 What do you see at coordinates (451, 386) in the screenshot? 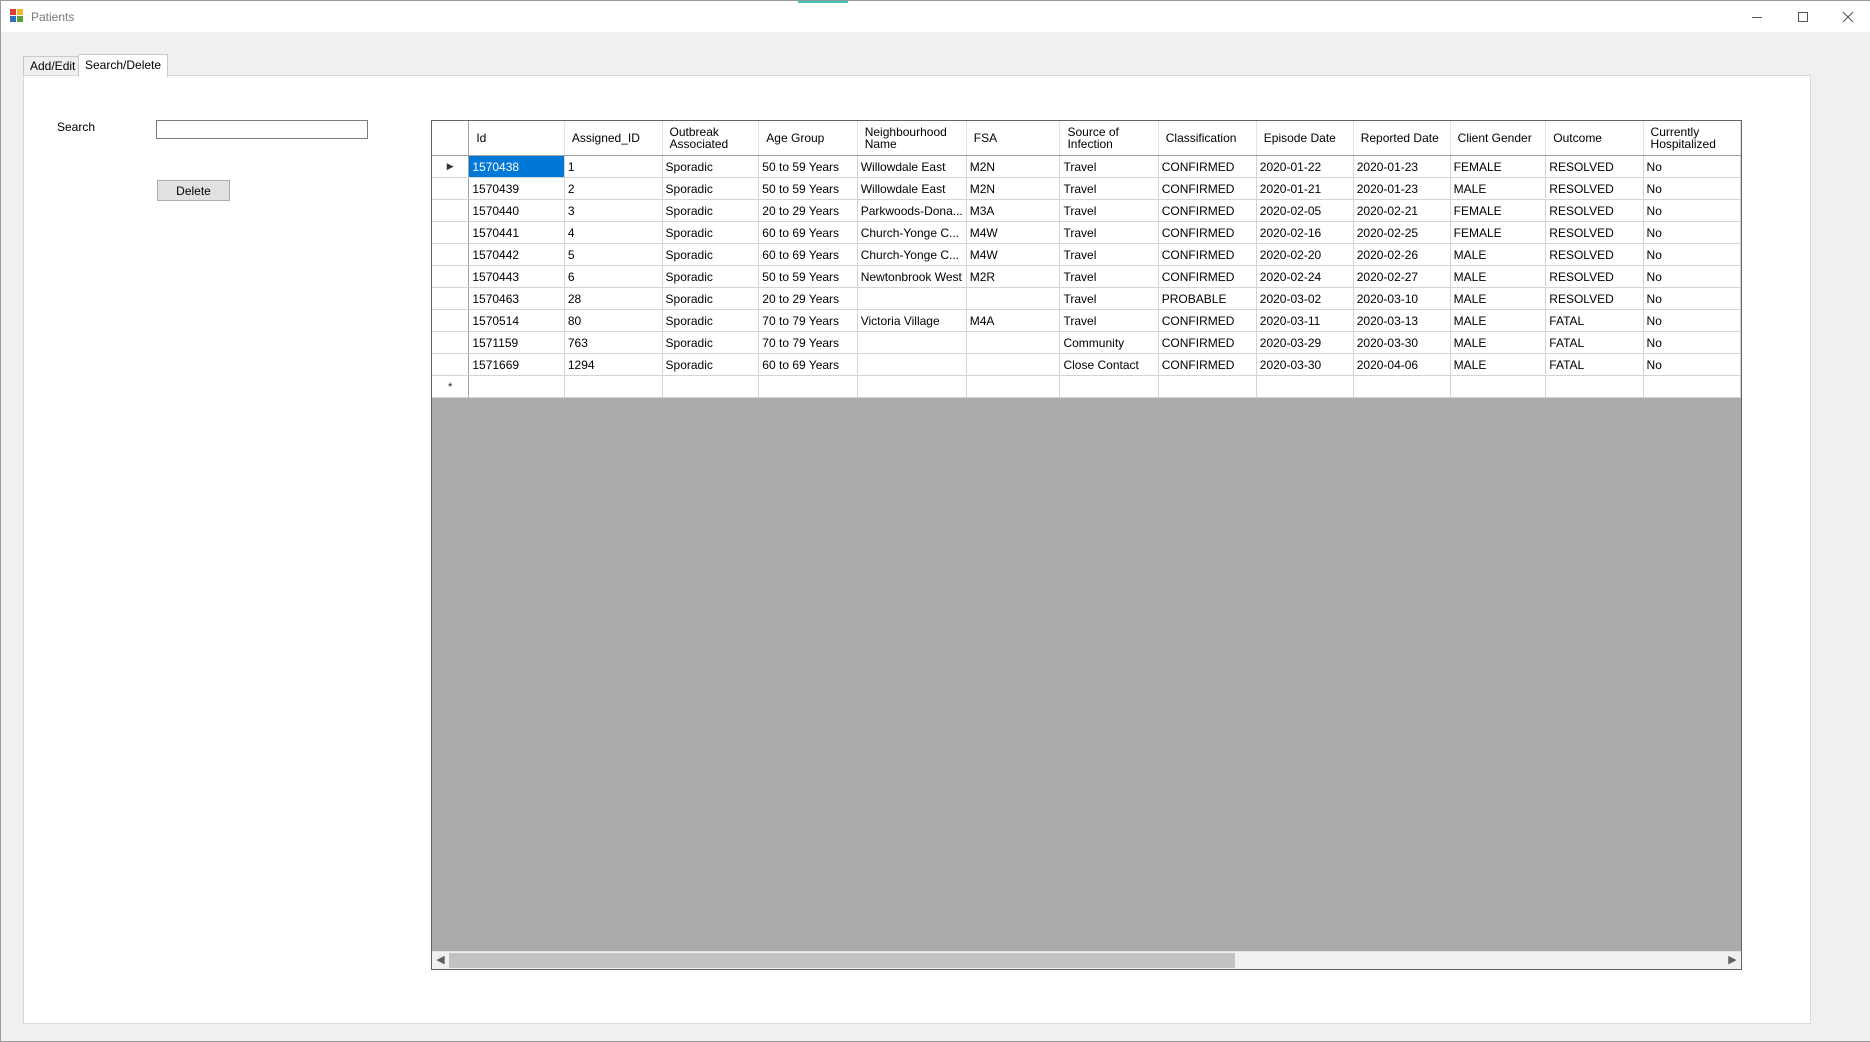
I see `new-row-icon: *` at bounding box center [451, 386].